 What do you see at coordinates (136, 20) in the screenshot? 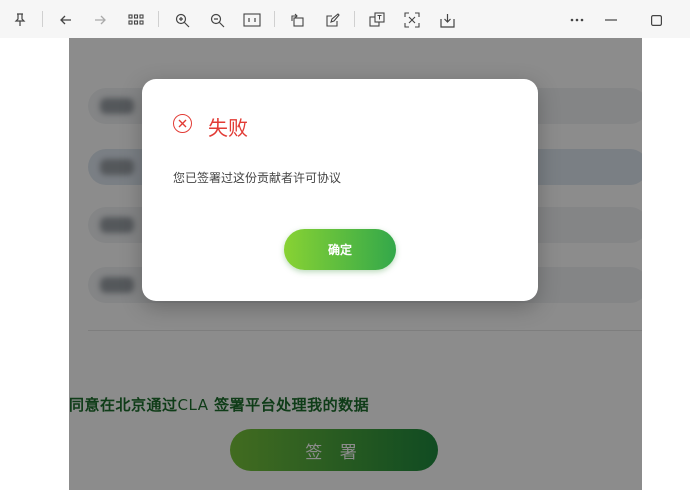
I see `grid-icon` at bounding box center [136, 20].